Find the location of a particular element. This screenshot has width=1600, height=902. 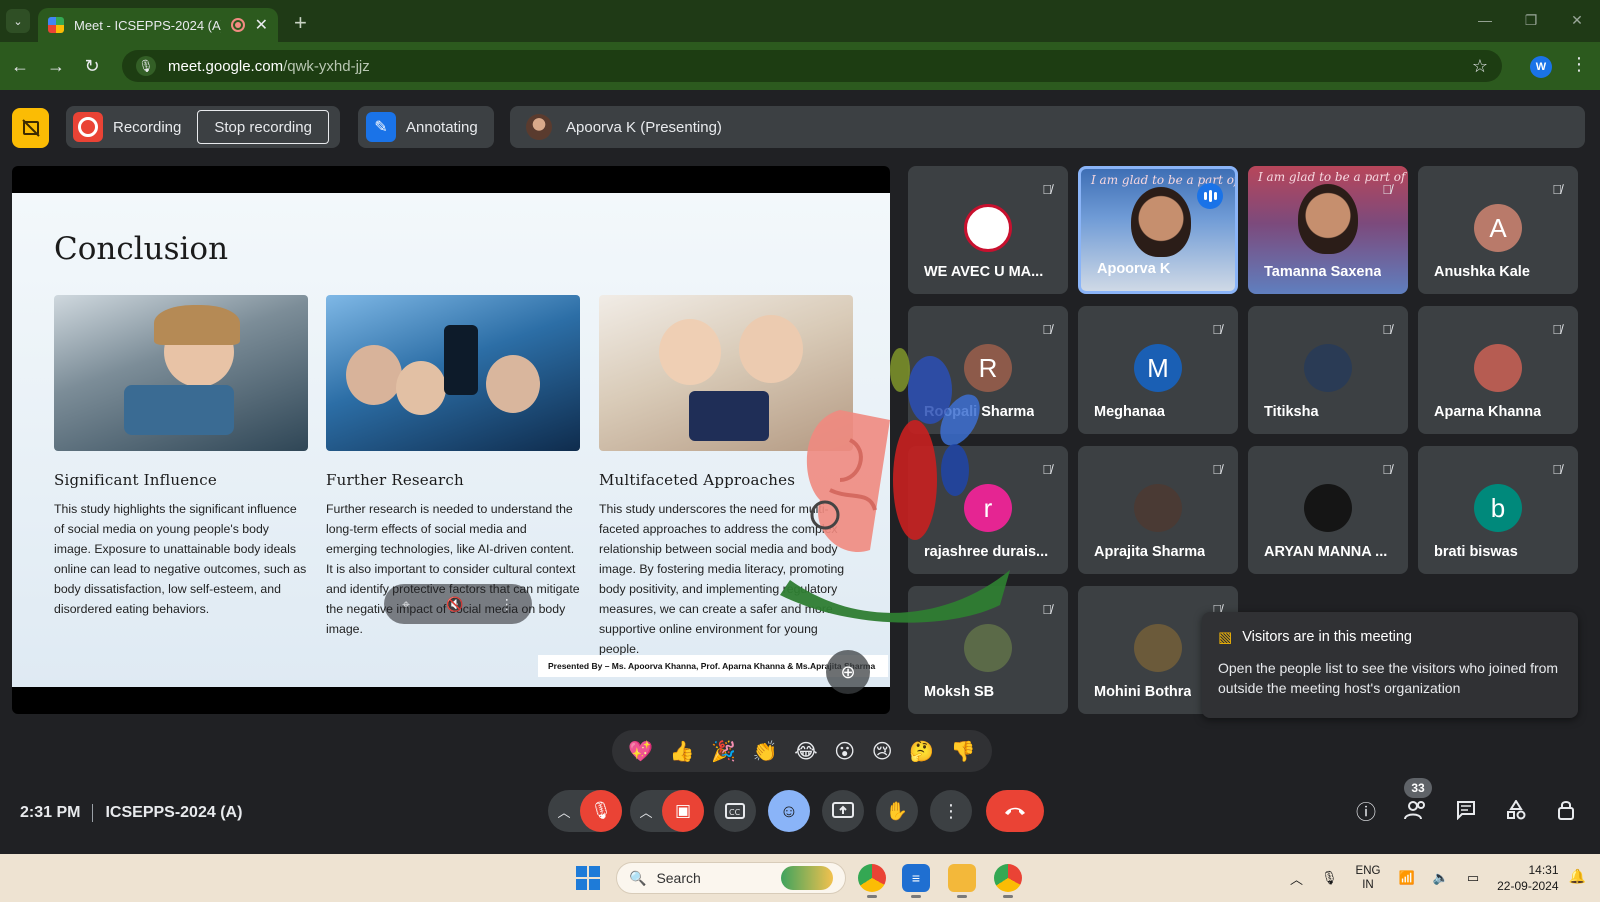

participant-tile: 🎙̸ Titiksha is located at coordinates (1328, 370).